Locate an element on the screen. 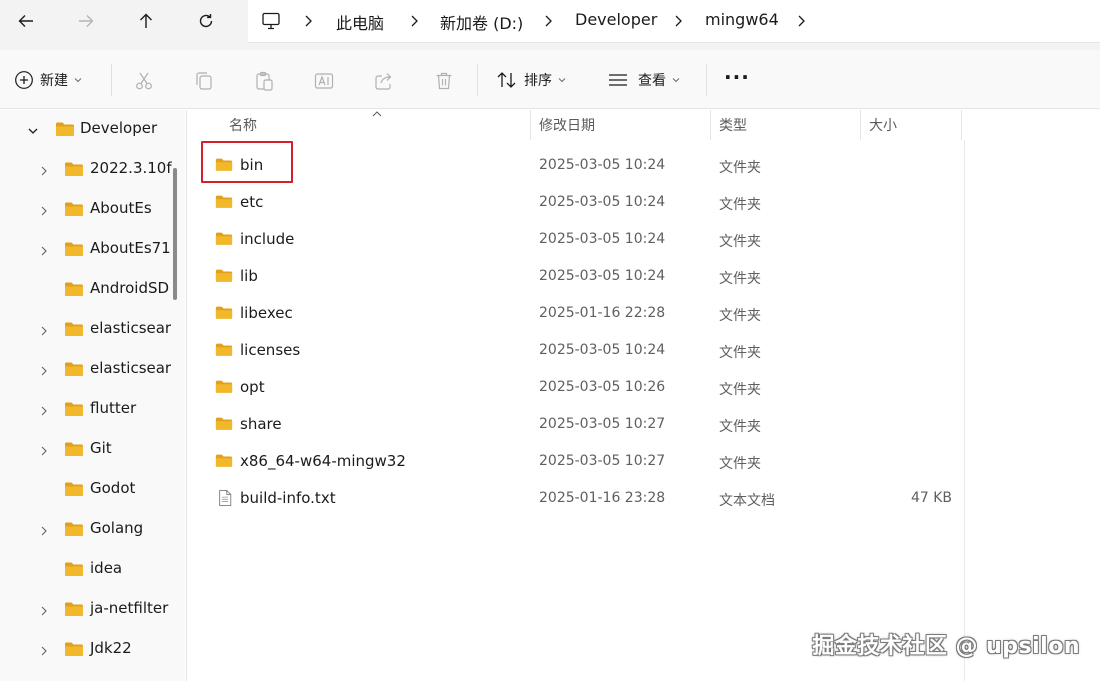 This screenshot has height=681, width=1100. file-name: include is located at coordinates (267, 239).